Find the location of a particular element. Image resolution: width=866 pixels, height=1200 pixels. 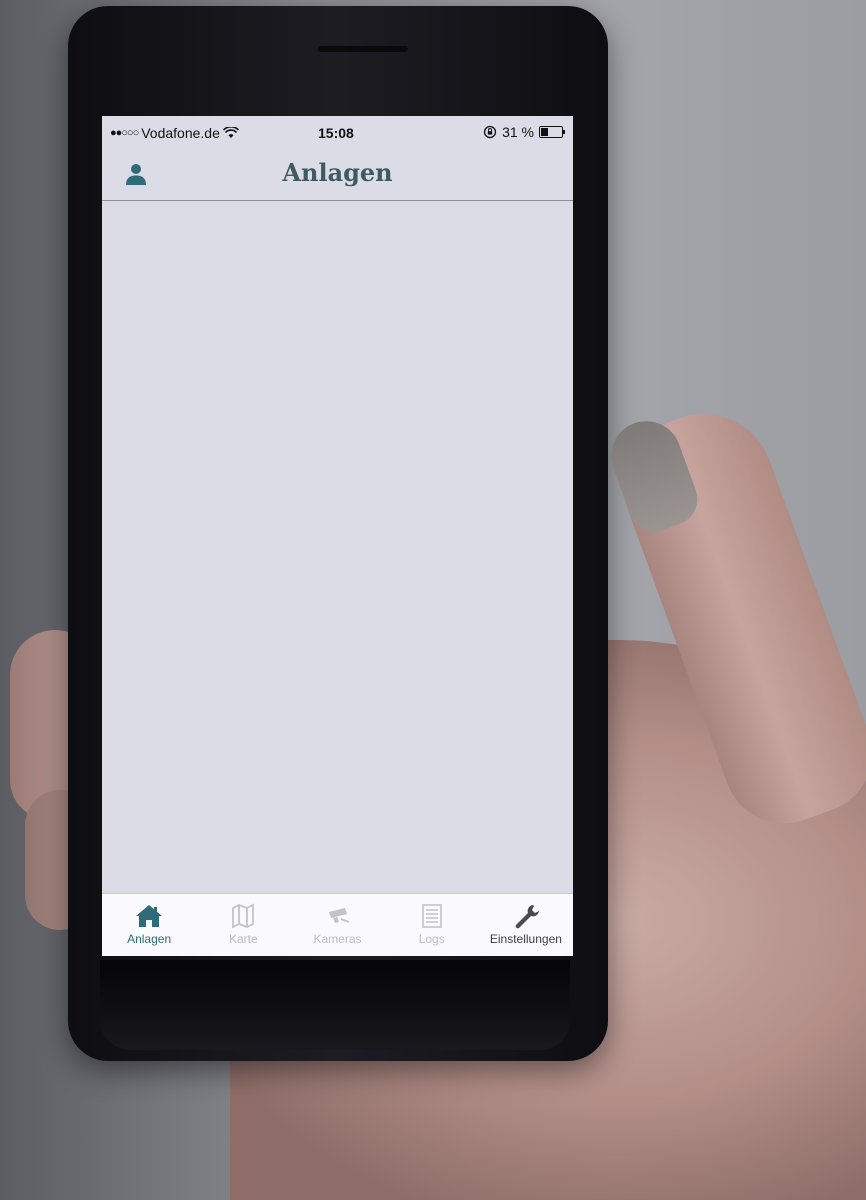

tab-einstellungen: Einstellungen is located at coordinates (526, 925).